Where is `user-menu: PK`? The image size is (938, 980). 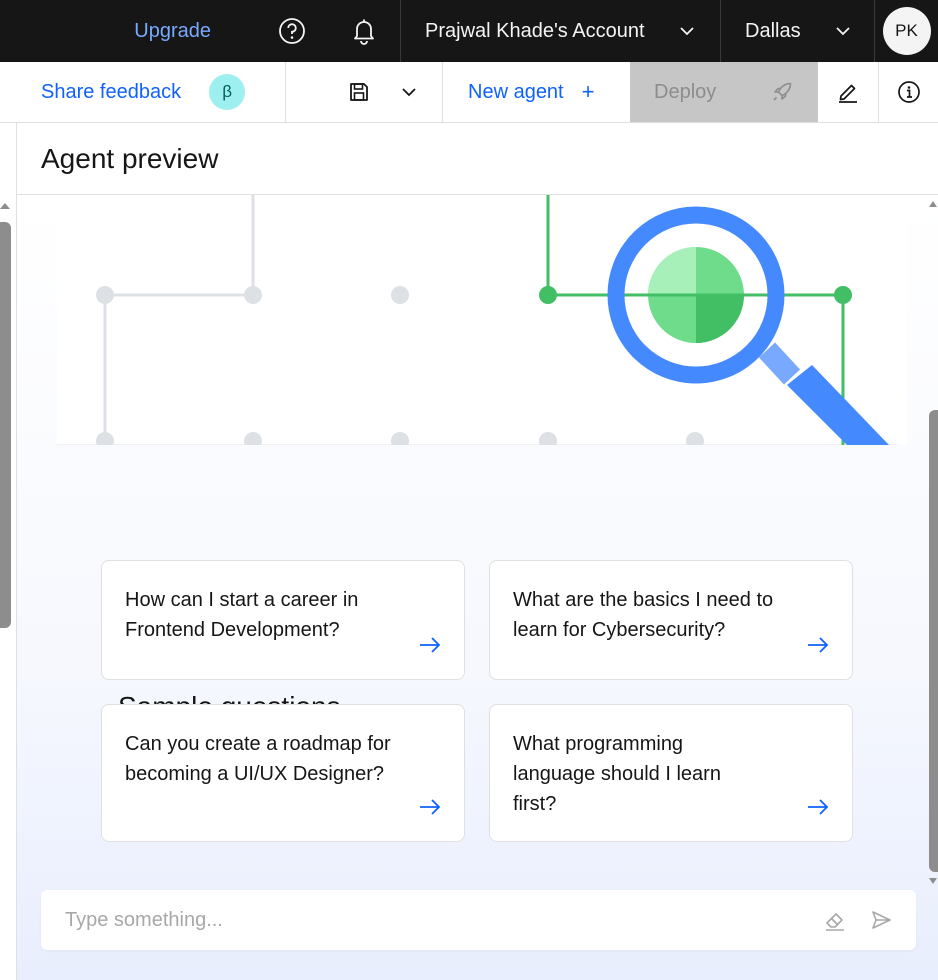 user-menu: PK is located at coordinates (906, 31).